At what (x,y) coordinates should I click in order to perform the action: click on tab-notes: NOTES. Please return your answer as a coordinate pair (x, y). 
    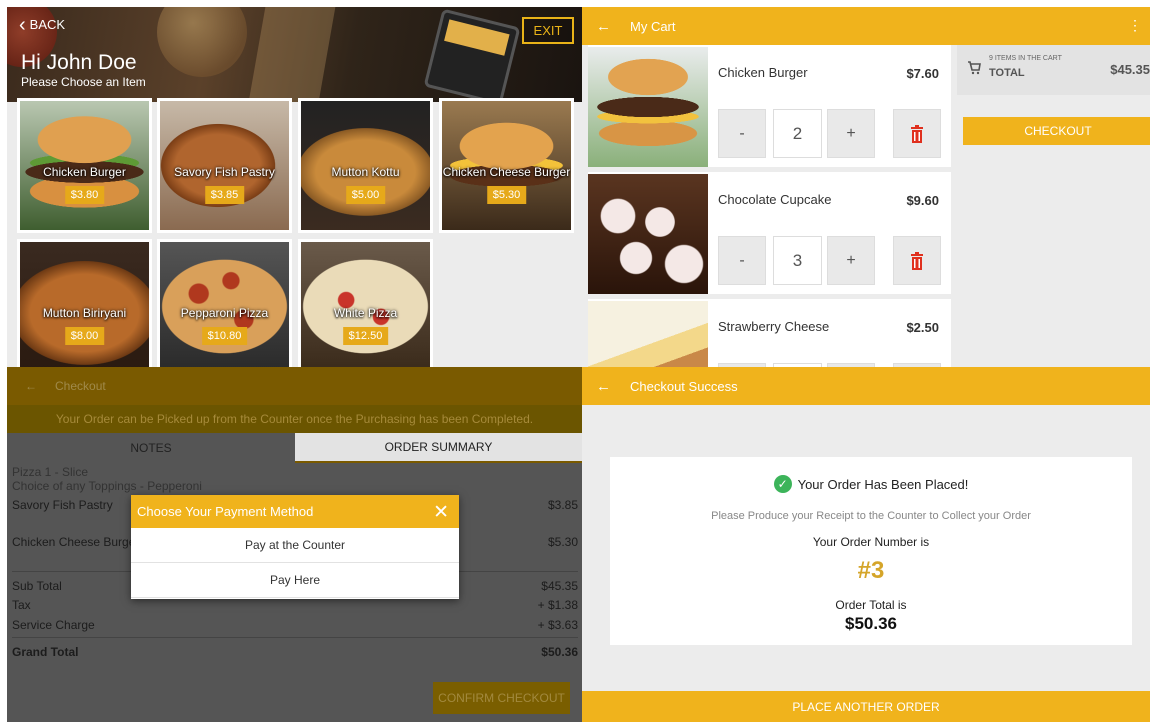
    Looking at the image, I should click on (151, 448).